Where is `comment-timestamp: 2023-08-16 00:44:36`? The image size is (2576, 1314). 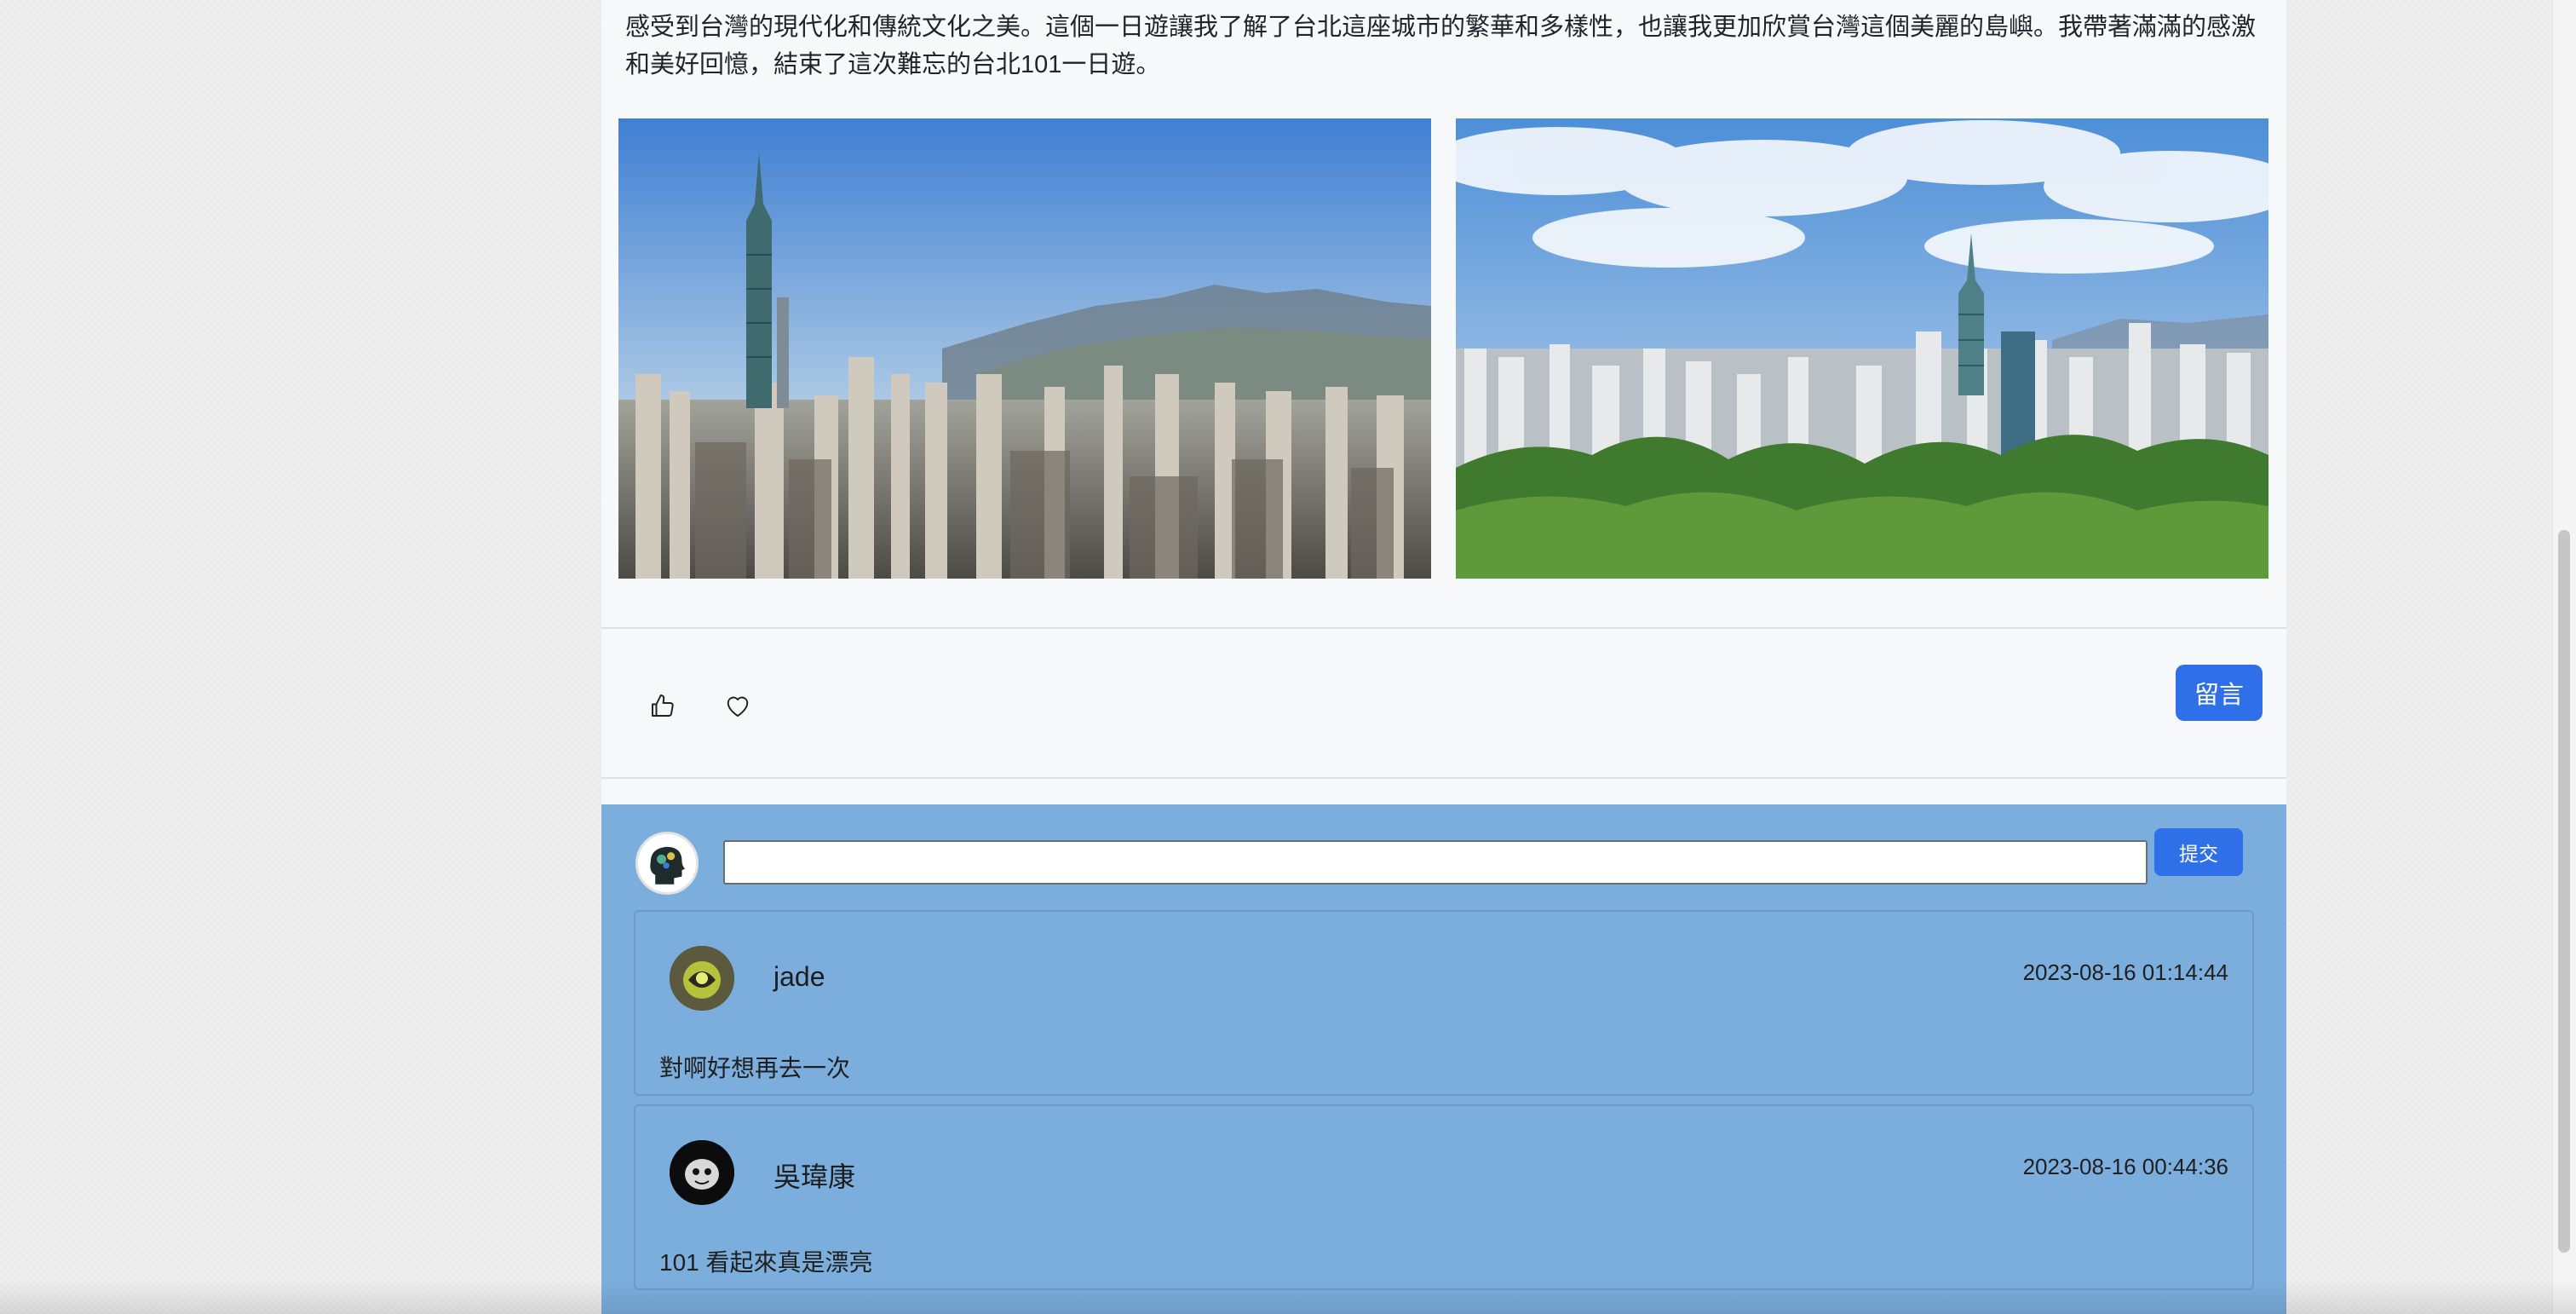 comment-timestamp: 2023-08-16 00:44:36 is located at coordinates (2125, 1167).